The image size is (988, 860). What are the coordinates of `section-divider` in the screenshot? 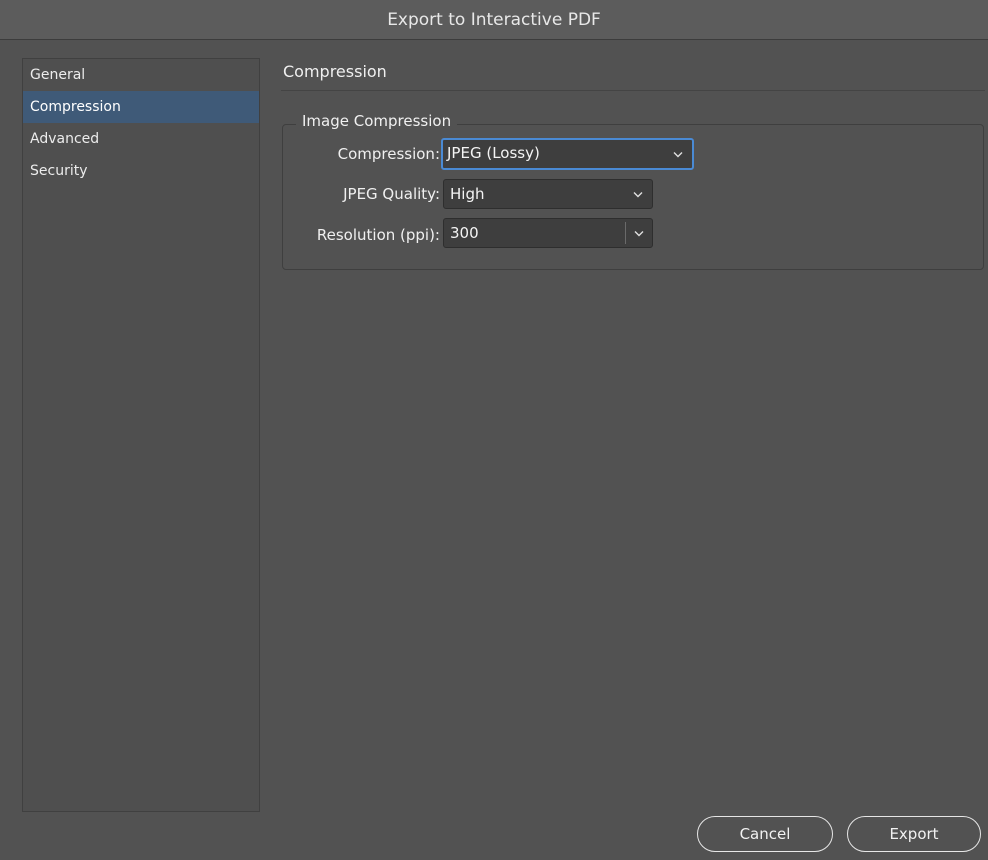 It's located at (633, 90).